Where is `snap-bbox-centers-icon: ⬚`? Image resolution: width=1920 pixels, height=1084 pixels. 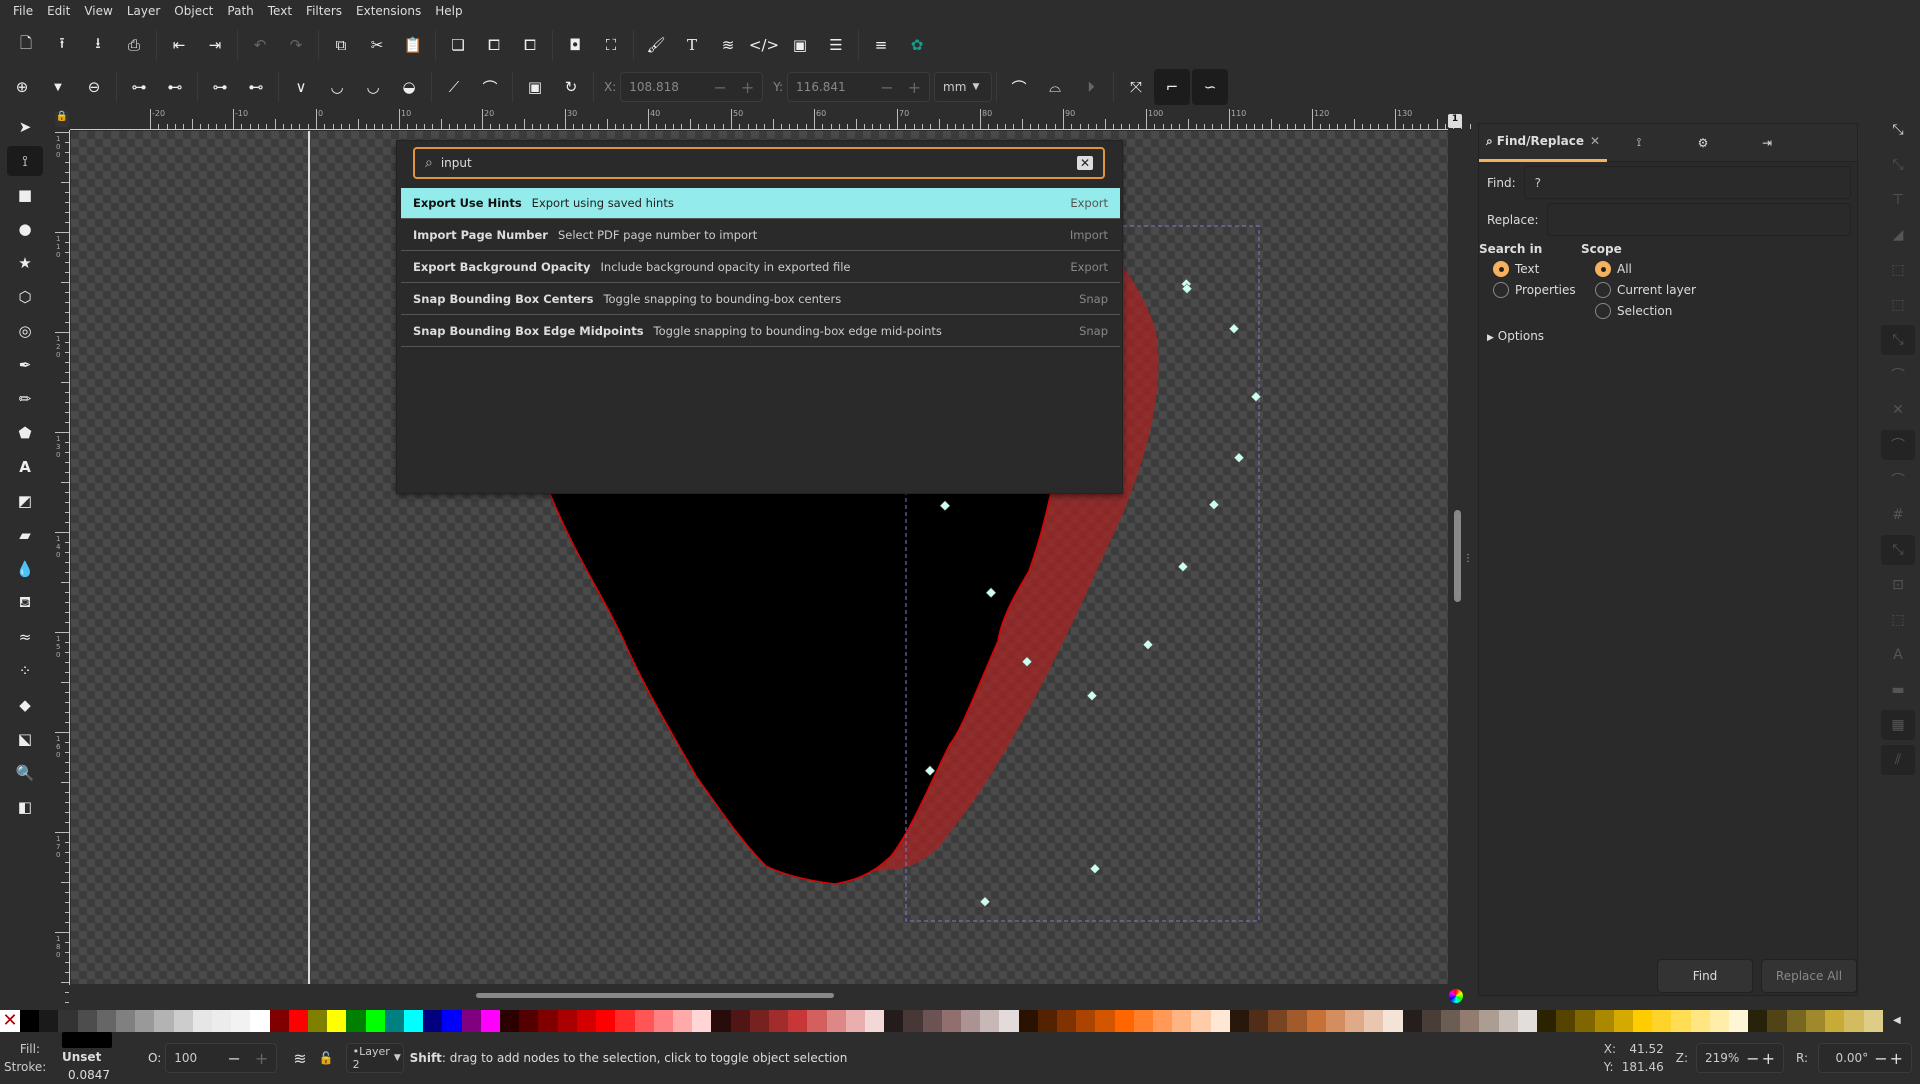 snap-bbox-centers-icon: ⬚ is located at coordinates (1898, 305).